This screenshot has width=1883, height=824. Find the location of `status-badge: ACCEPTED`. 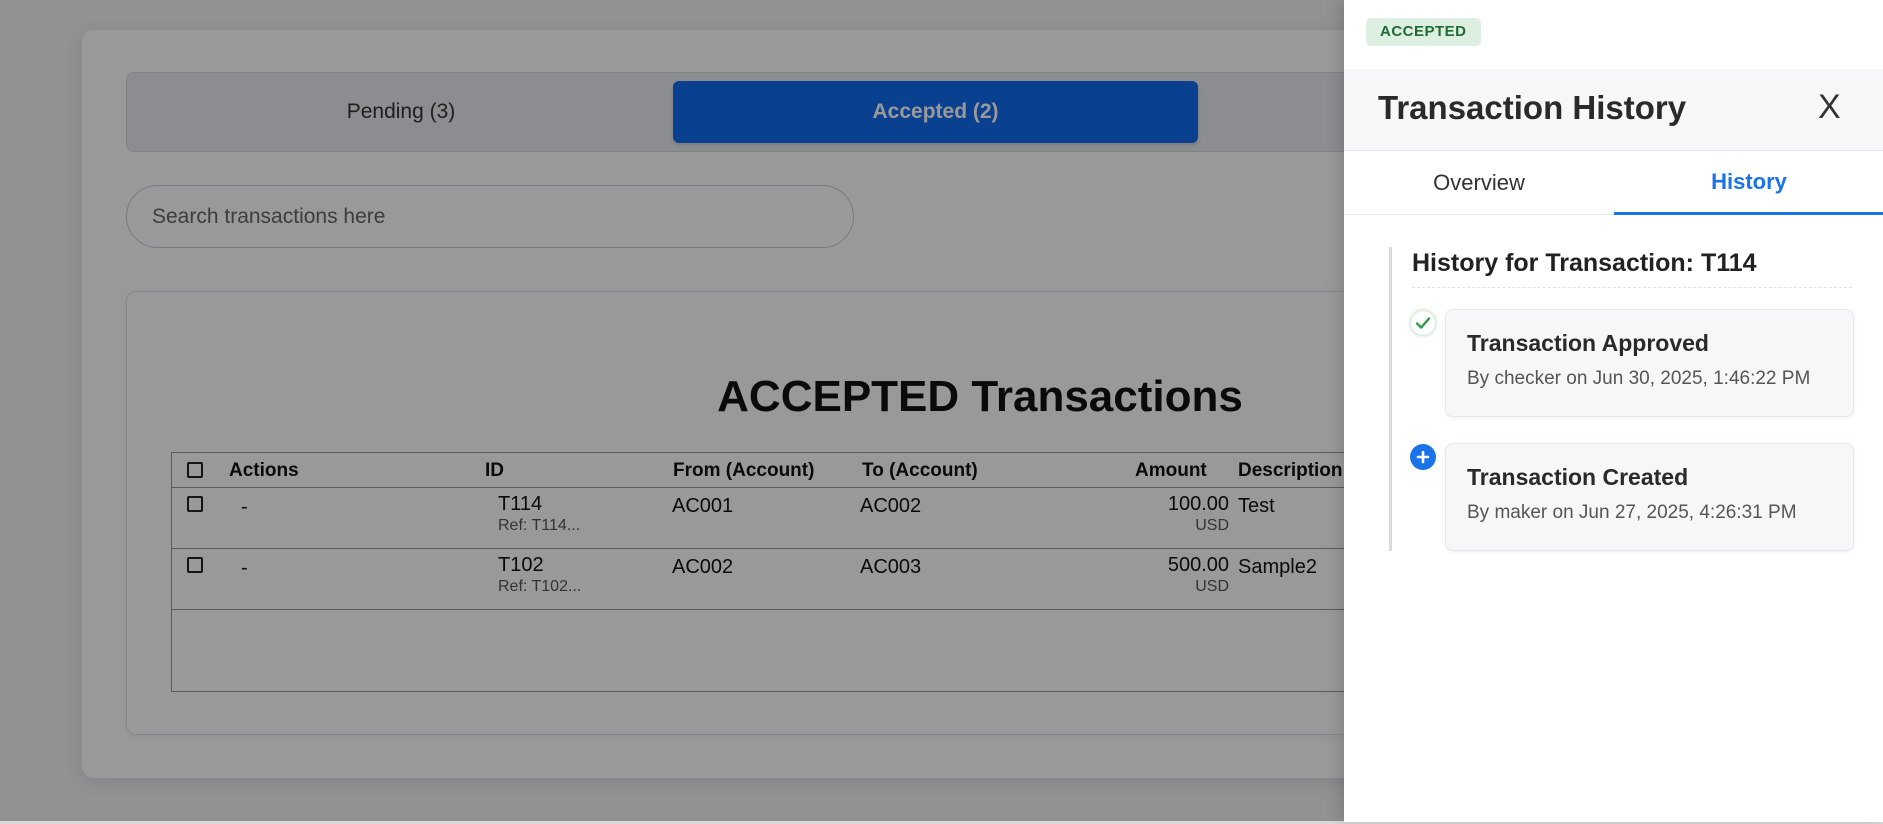

status-badge: ACCEPTED is located at coordinates (1423, 32).